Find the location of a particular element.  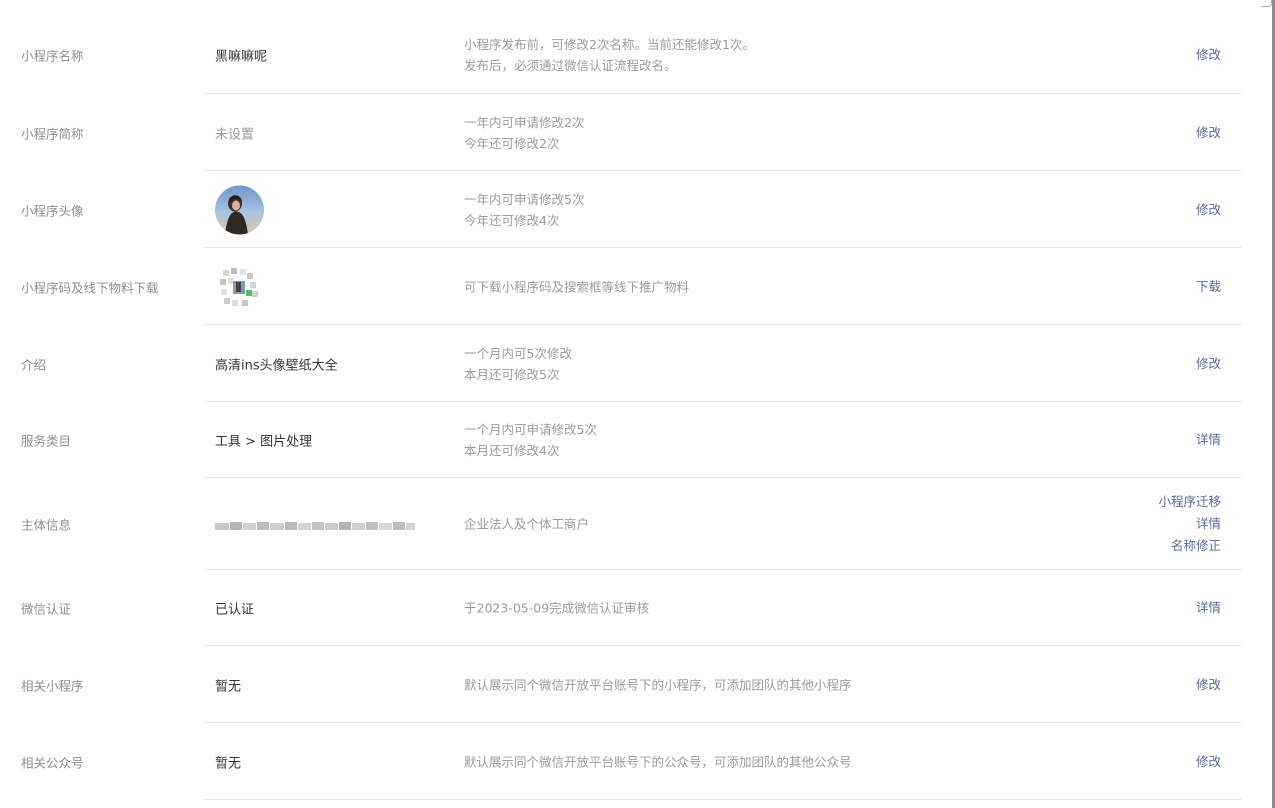

description-line: 于2023-05-09完成微信认证审核 is located at coordinates (557, 608).